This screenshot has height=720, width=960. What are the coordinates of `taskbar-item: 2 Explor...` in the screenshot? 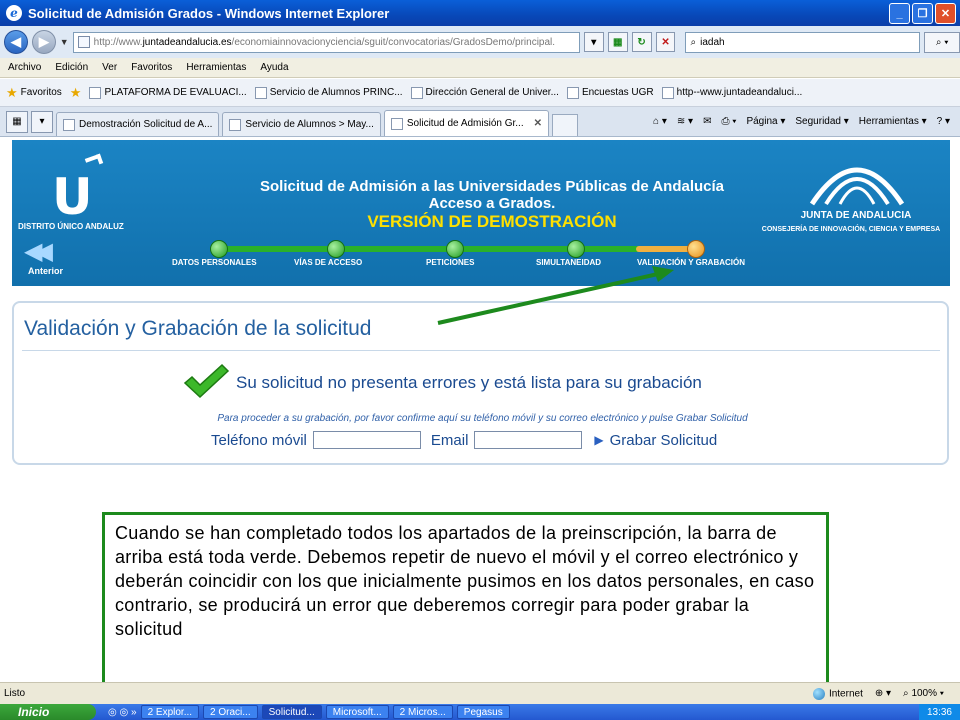 It's located at (170, 712).